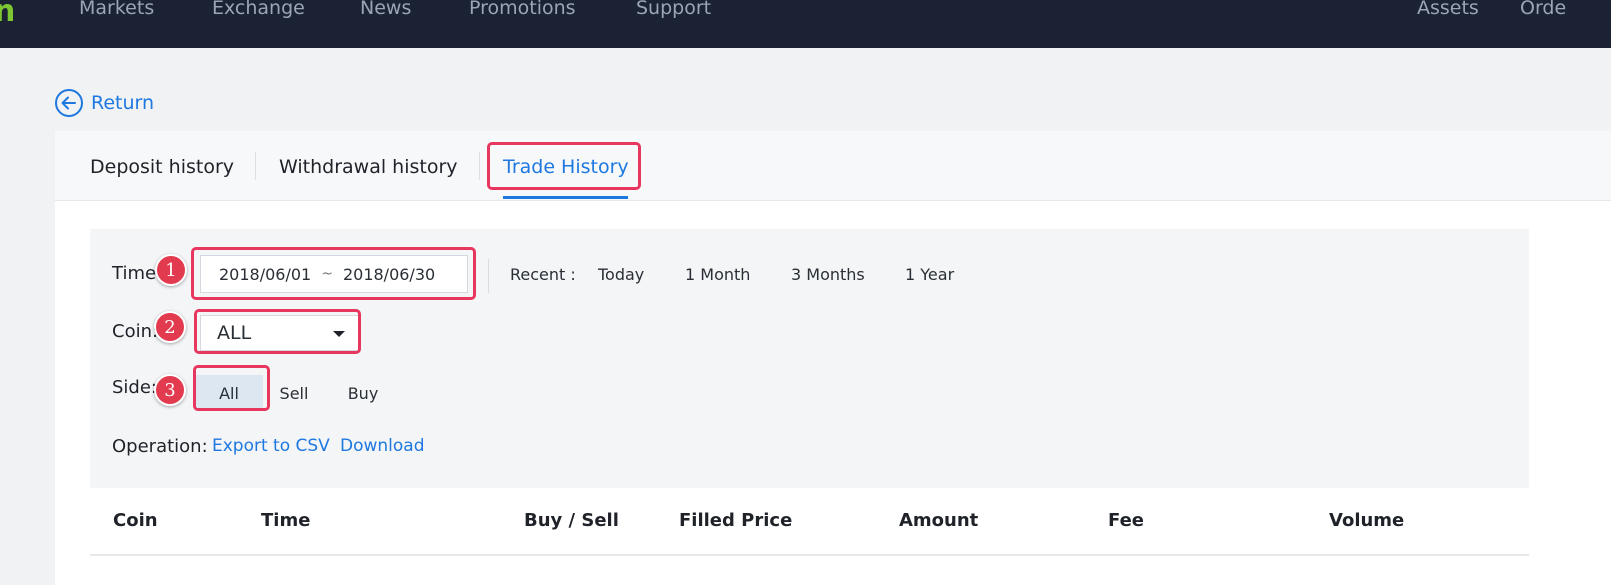 This screenshot has width=1611, height=585. Describe the element at coordinates (385, 10) in the screenshot. I see `nav-news: News` at that location.